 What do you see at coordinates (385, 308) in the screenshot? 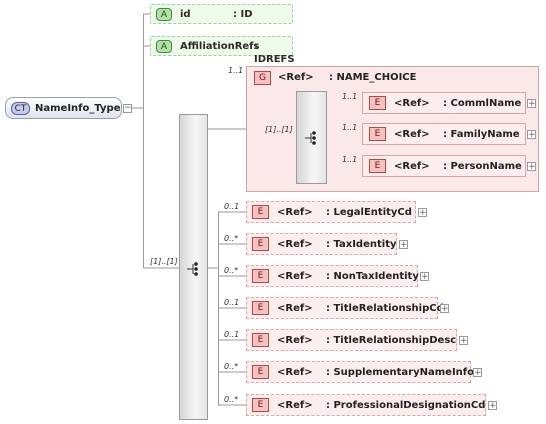
I see `element-name: : TitleRelationshipCd` at bounding box center [385, 308].